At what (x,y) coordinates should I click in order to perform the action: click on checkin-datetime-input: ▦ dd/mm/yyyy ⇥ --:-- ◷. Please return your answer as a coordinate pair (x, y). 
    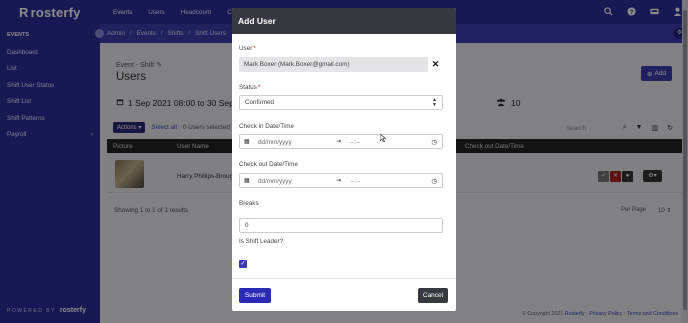
    Looking at the image, I should click on (341, 141).